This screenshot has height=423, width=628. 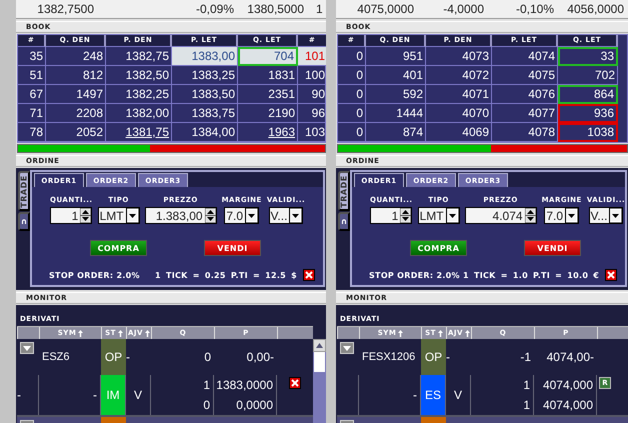 What do you see at coordinates (459, 132) in the screenshot?
I see `table-cell: 4069` at bounding box center [459, 132].